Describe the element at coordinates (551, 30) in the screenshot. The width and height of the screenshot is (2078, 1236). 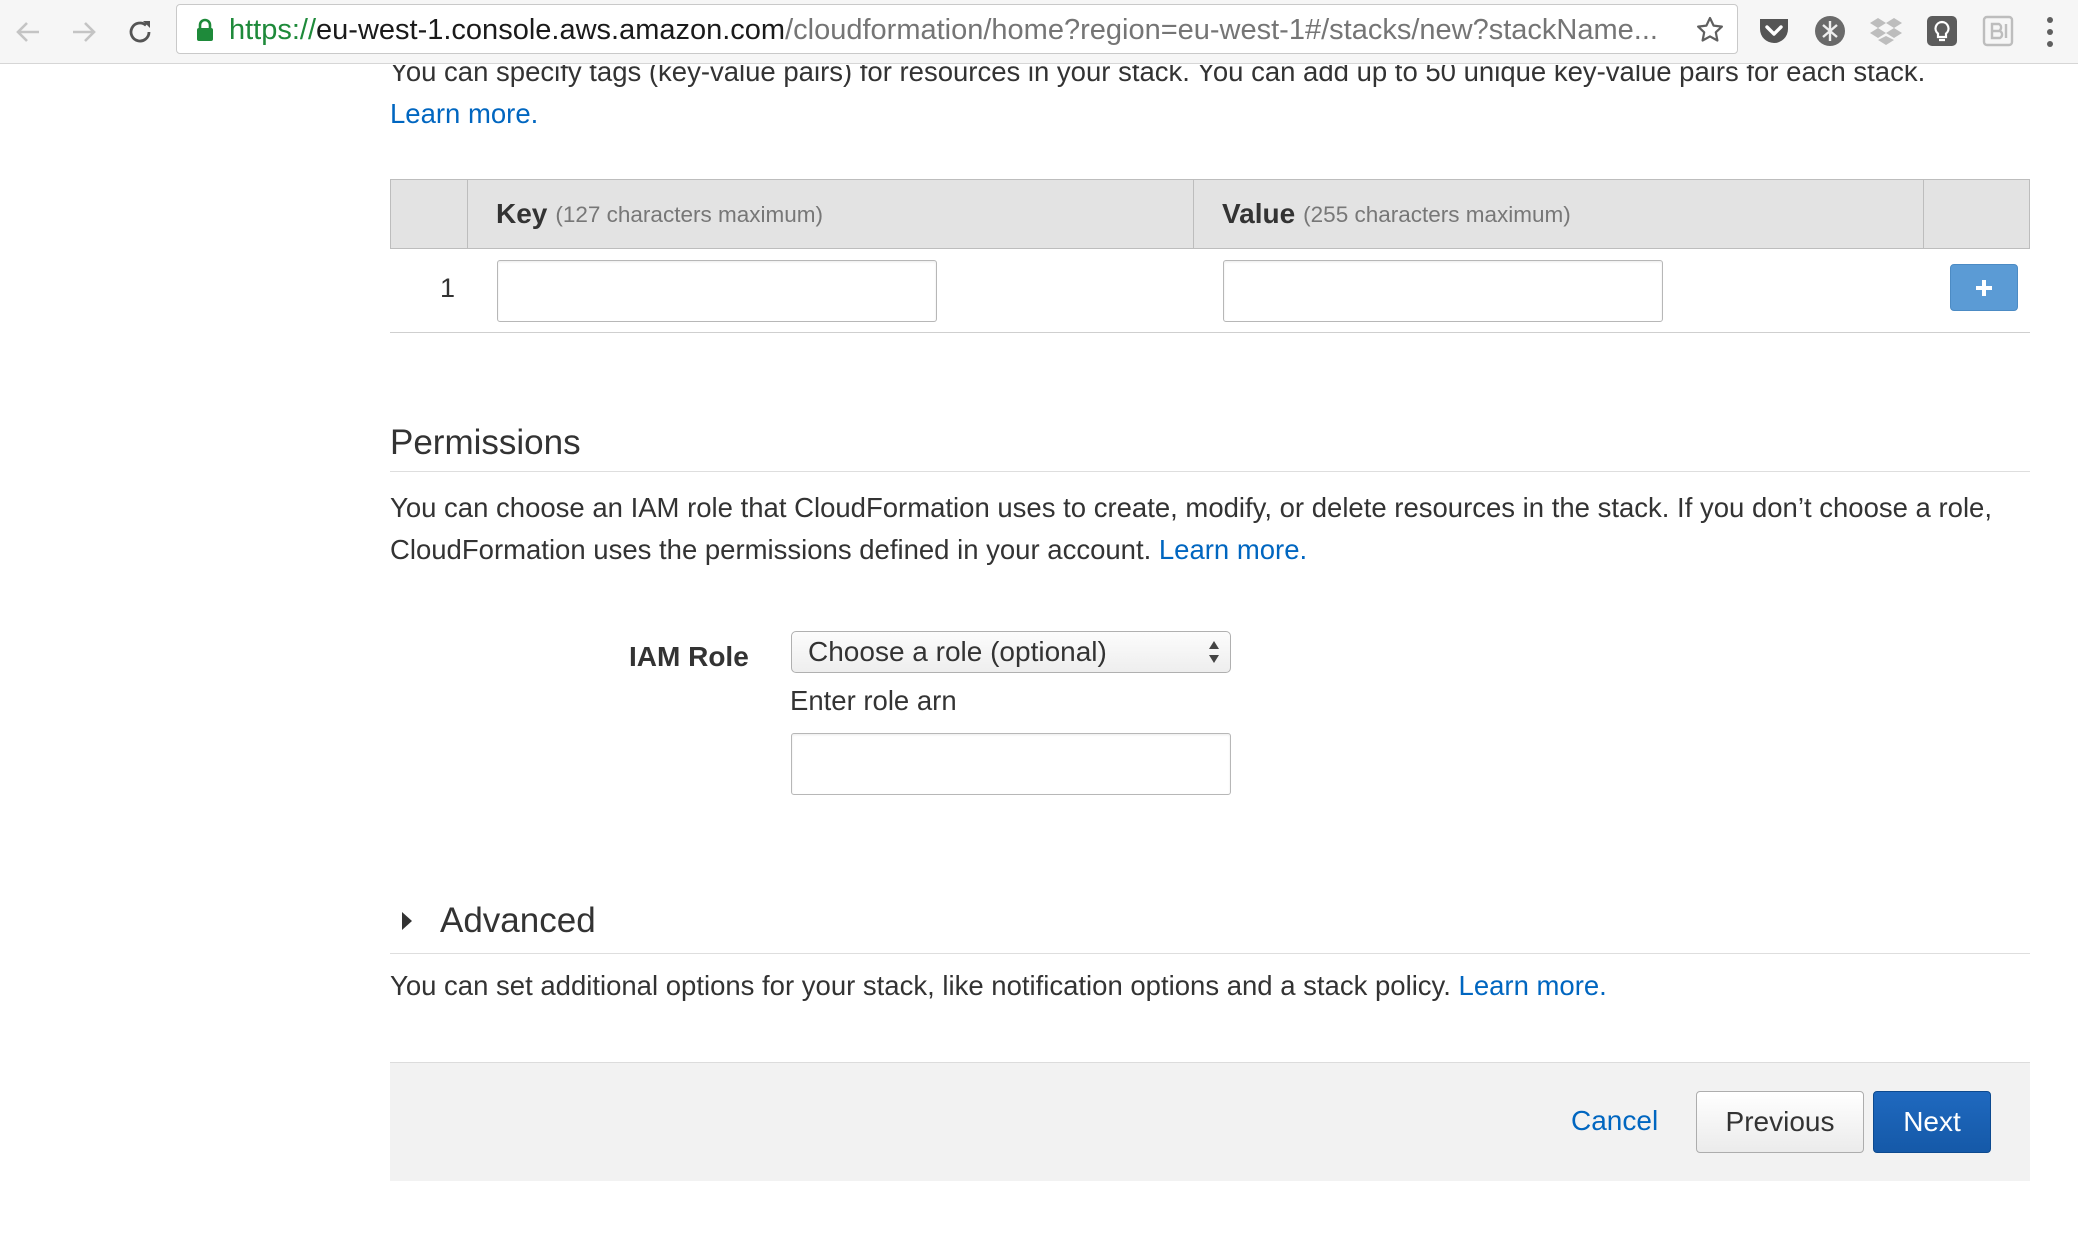
I see `url-host: eu-west-1.console.aws.amazon.com` at that location.